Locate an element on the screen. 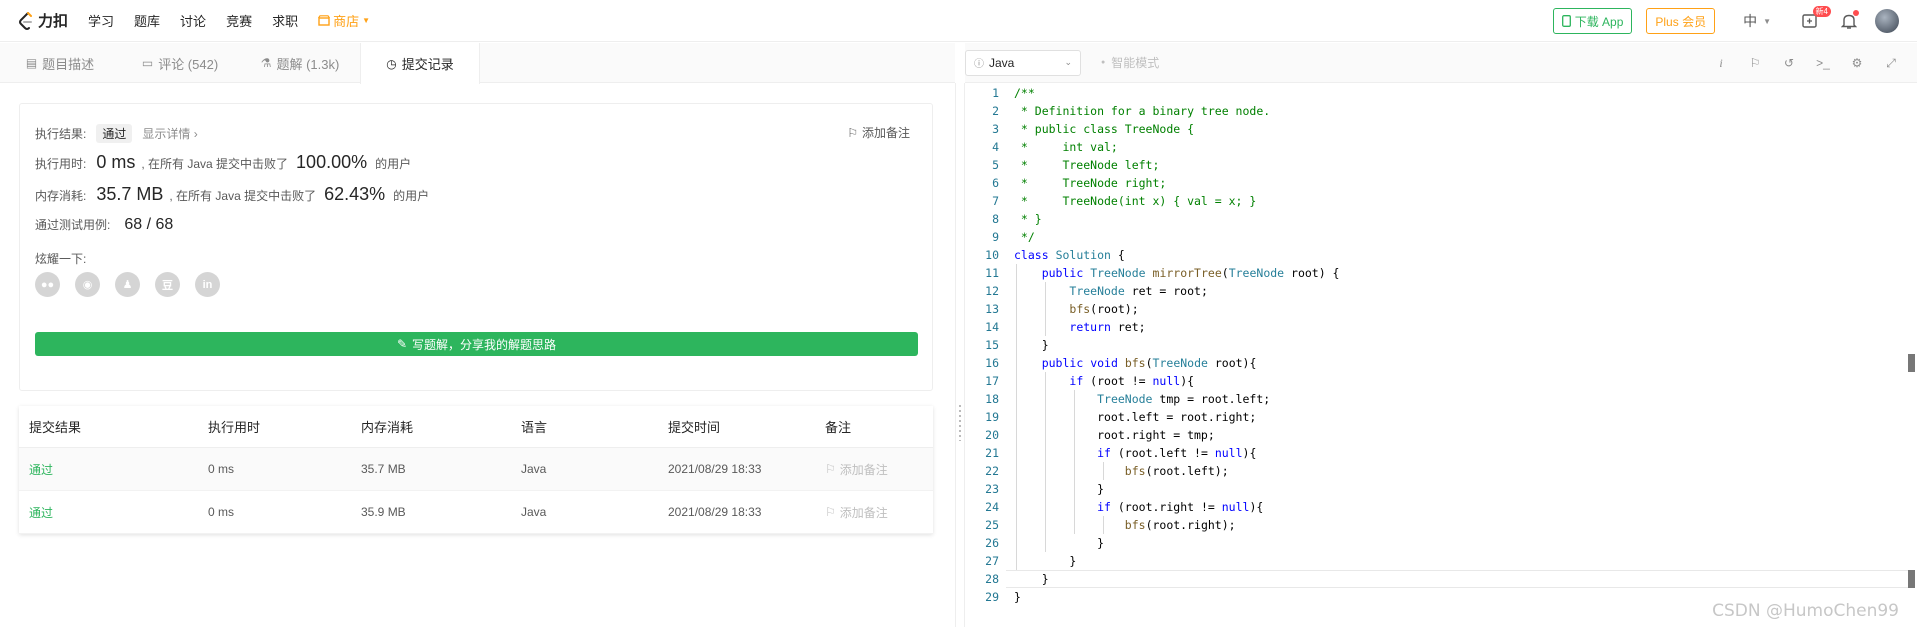 Image resolution: width=1917 pixels, height=627 pixels. runtime-value: 0 ms is located at coordinates (116, 162).